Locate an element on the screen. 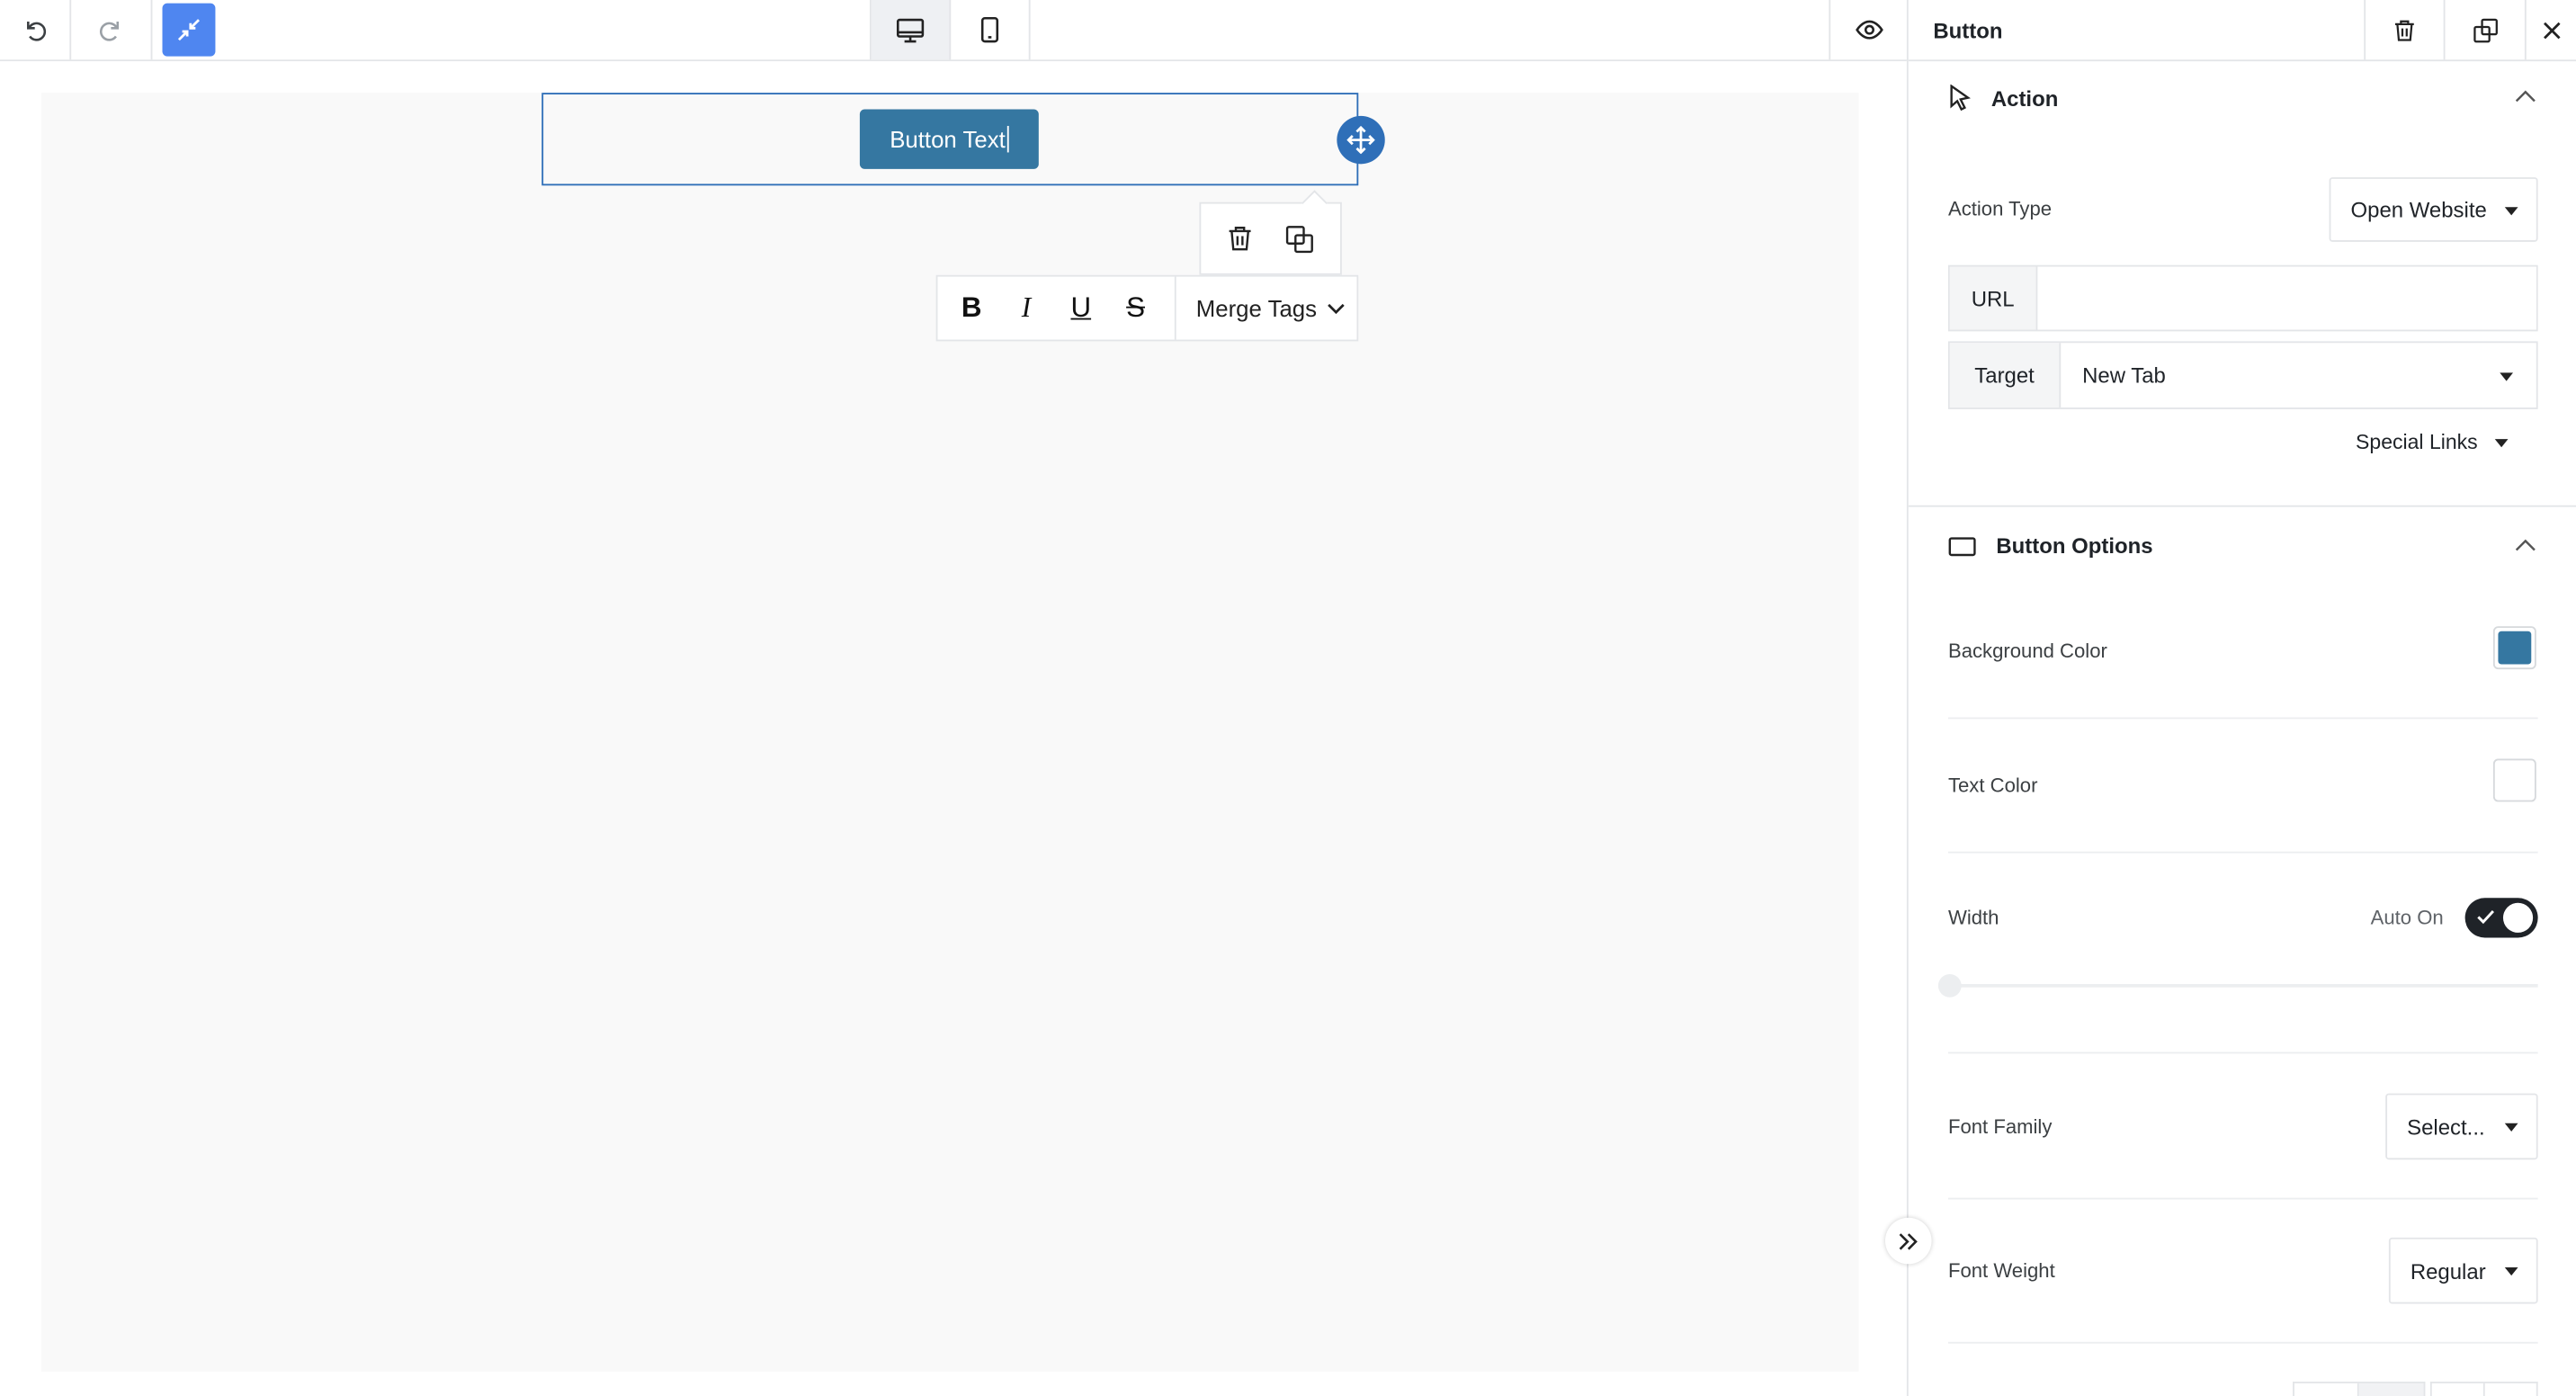 Image resolution: width=2576 pixels, height=1396 pixels. background-color-fill is located at coordinates (2515, 648).